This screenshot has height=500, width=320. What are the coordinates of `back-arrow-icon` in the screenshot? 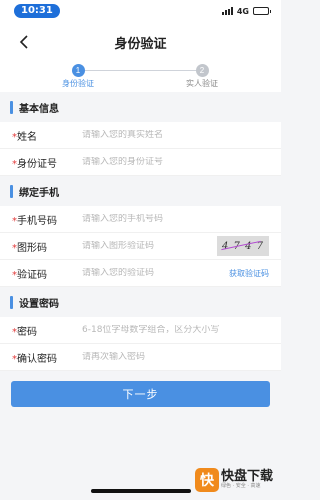 It's located at (24, 42).